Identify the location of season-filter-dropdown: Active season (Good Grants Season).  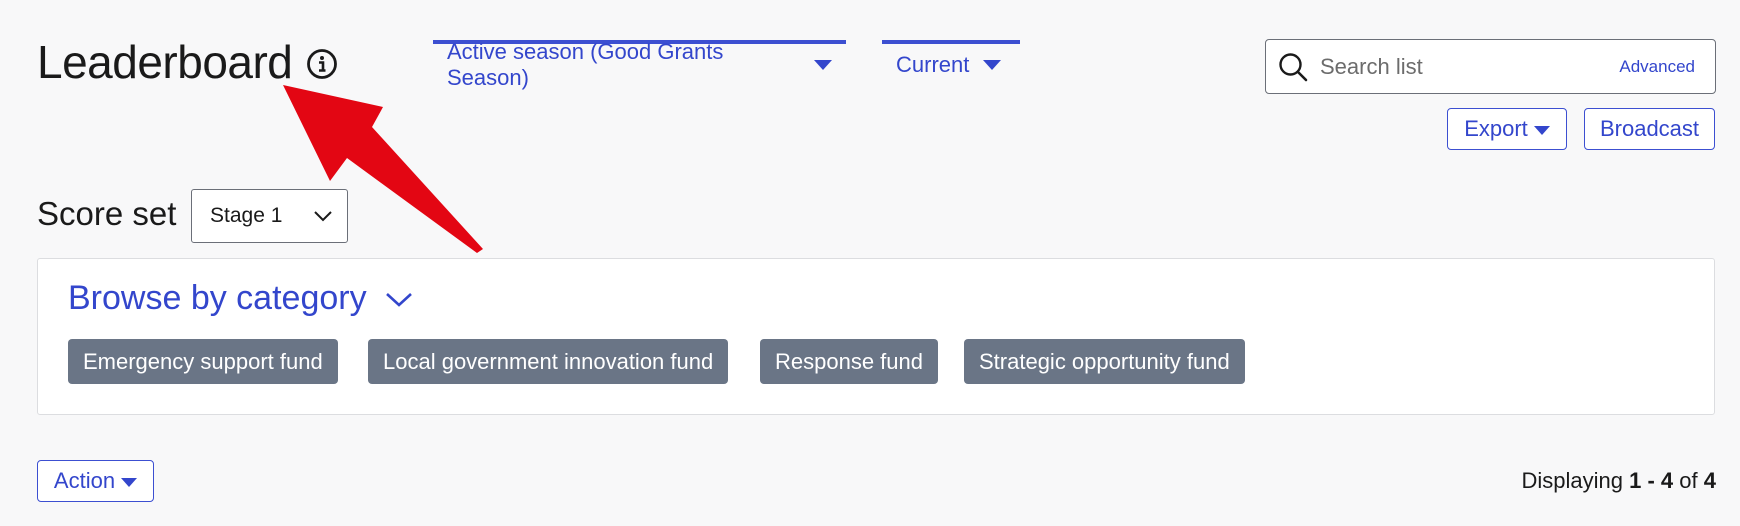
(639, 64).